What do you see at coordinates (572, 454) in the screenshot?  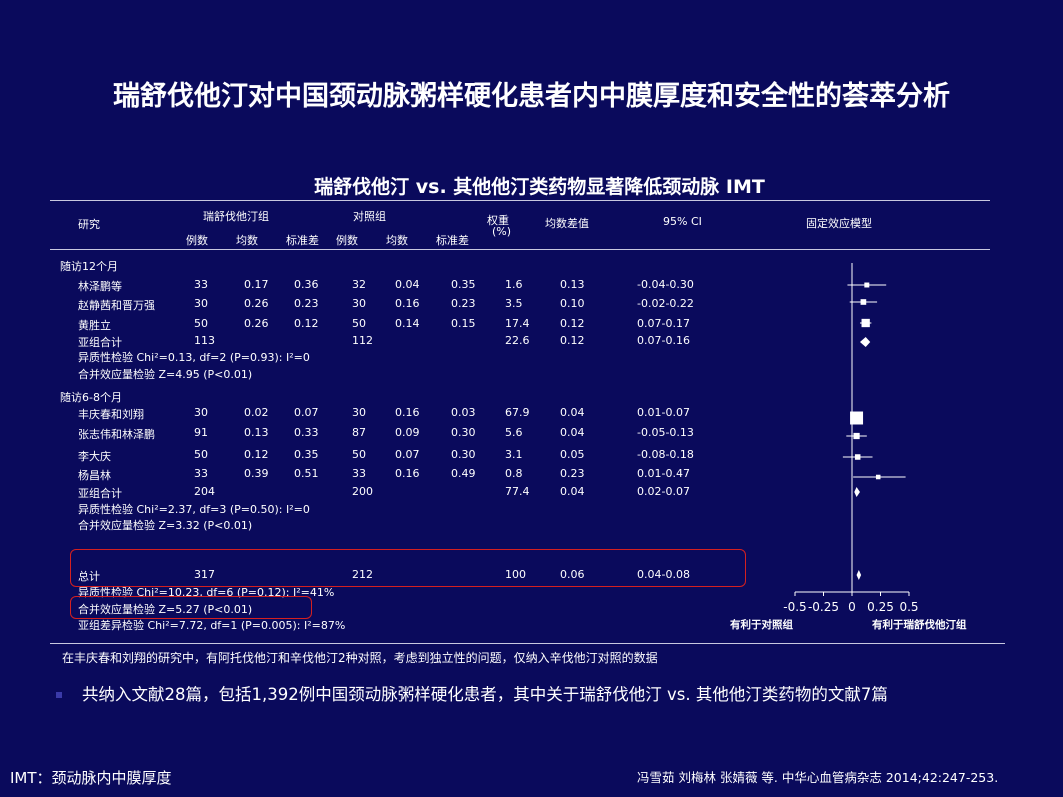 I see `row-6-md: 0.05` at bounding box center [572, 454].